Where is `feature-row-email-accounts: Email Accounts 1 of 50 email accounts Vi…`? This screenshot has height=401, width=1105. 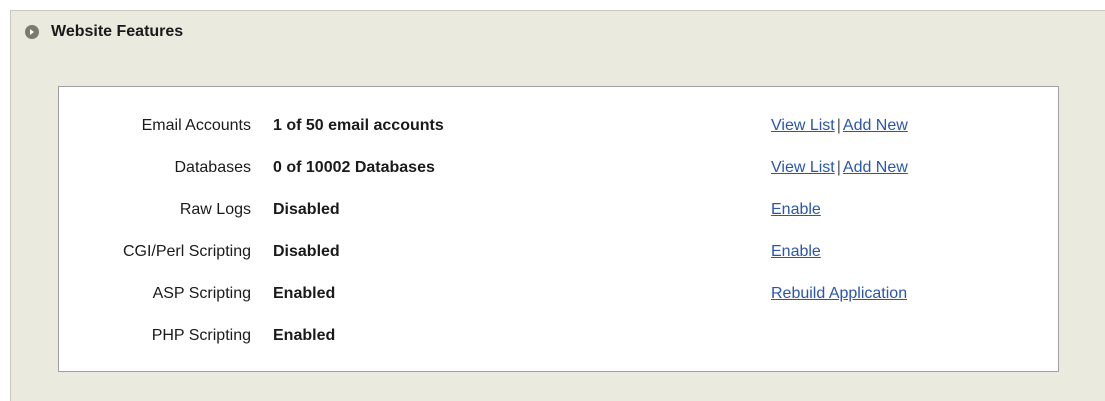 feature-row-email-accounts: Email Accounts 1 of 50 email accounts Vi… is located at coordinates (558, 126).